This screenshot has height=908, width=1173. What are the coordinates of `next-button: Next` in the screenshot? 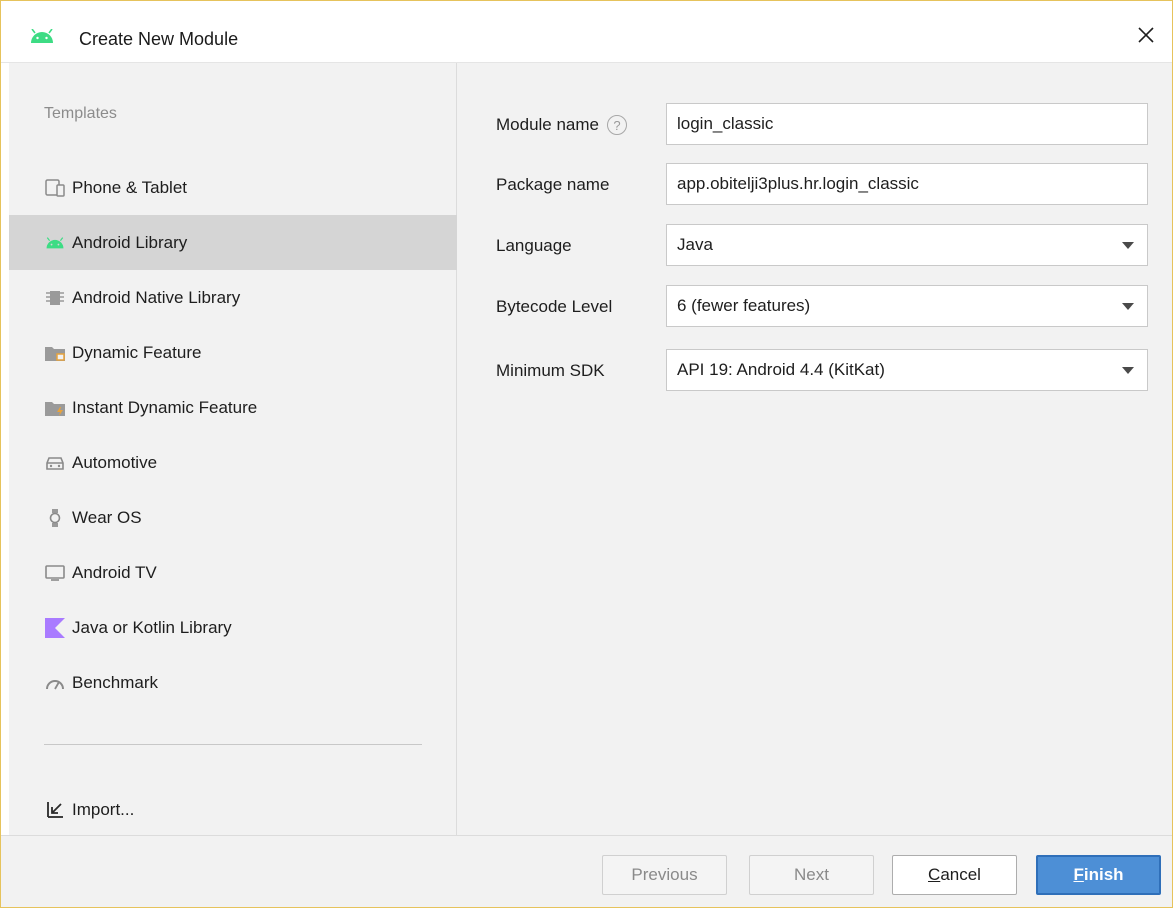 It's located at (811, 875).